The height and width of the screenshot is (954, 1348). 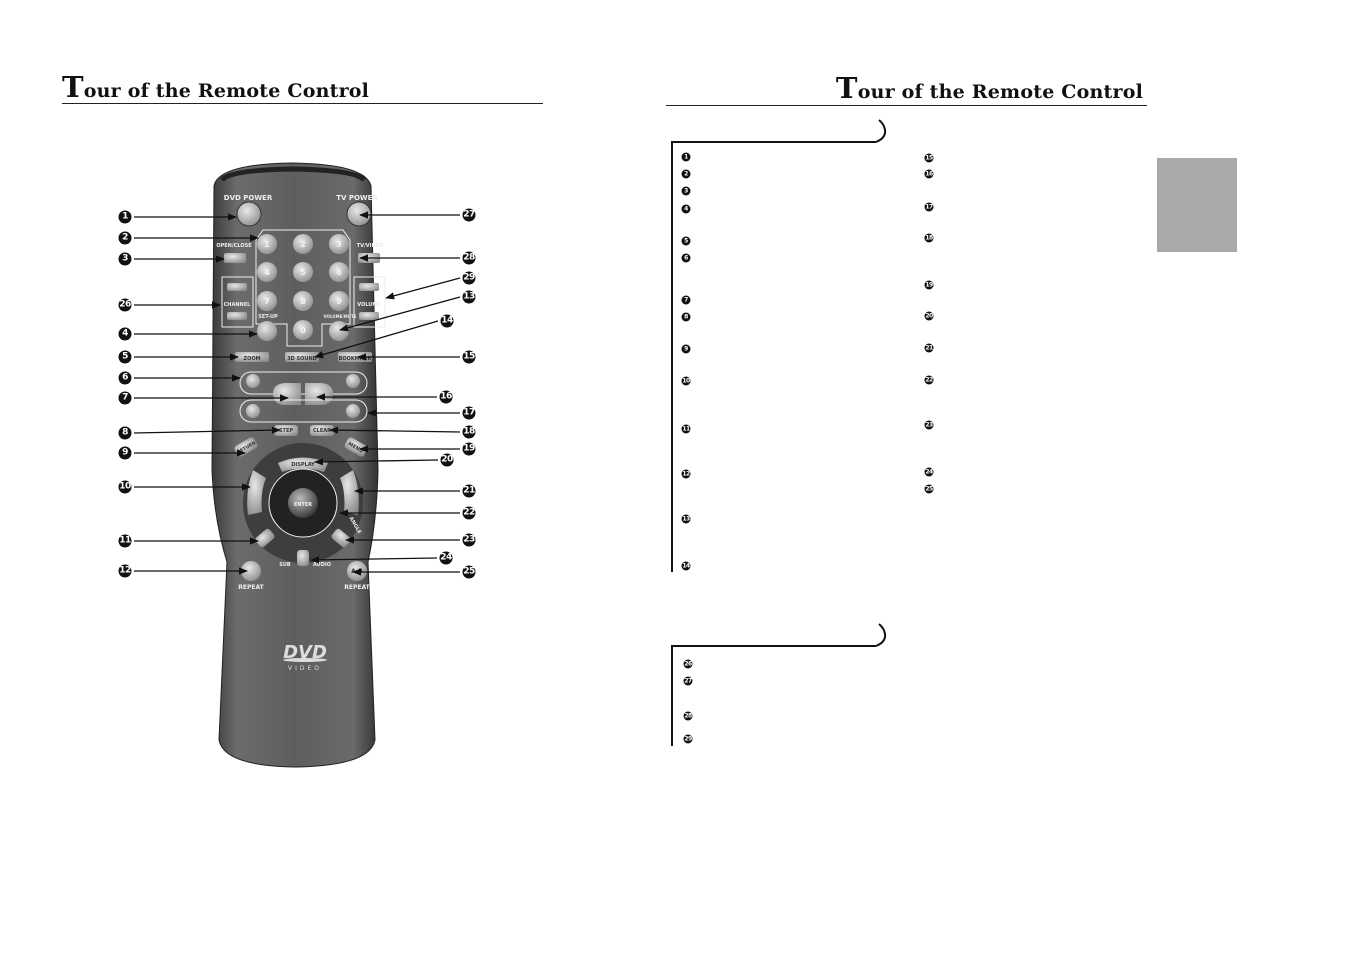 What do you see at coordinates (286, 431) in the screenshot?
I see `step-label: STEP` at bounding box center [286, 431].